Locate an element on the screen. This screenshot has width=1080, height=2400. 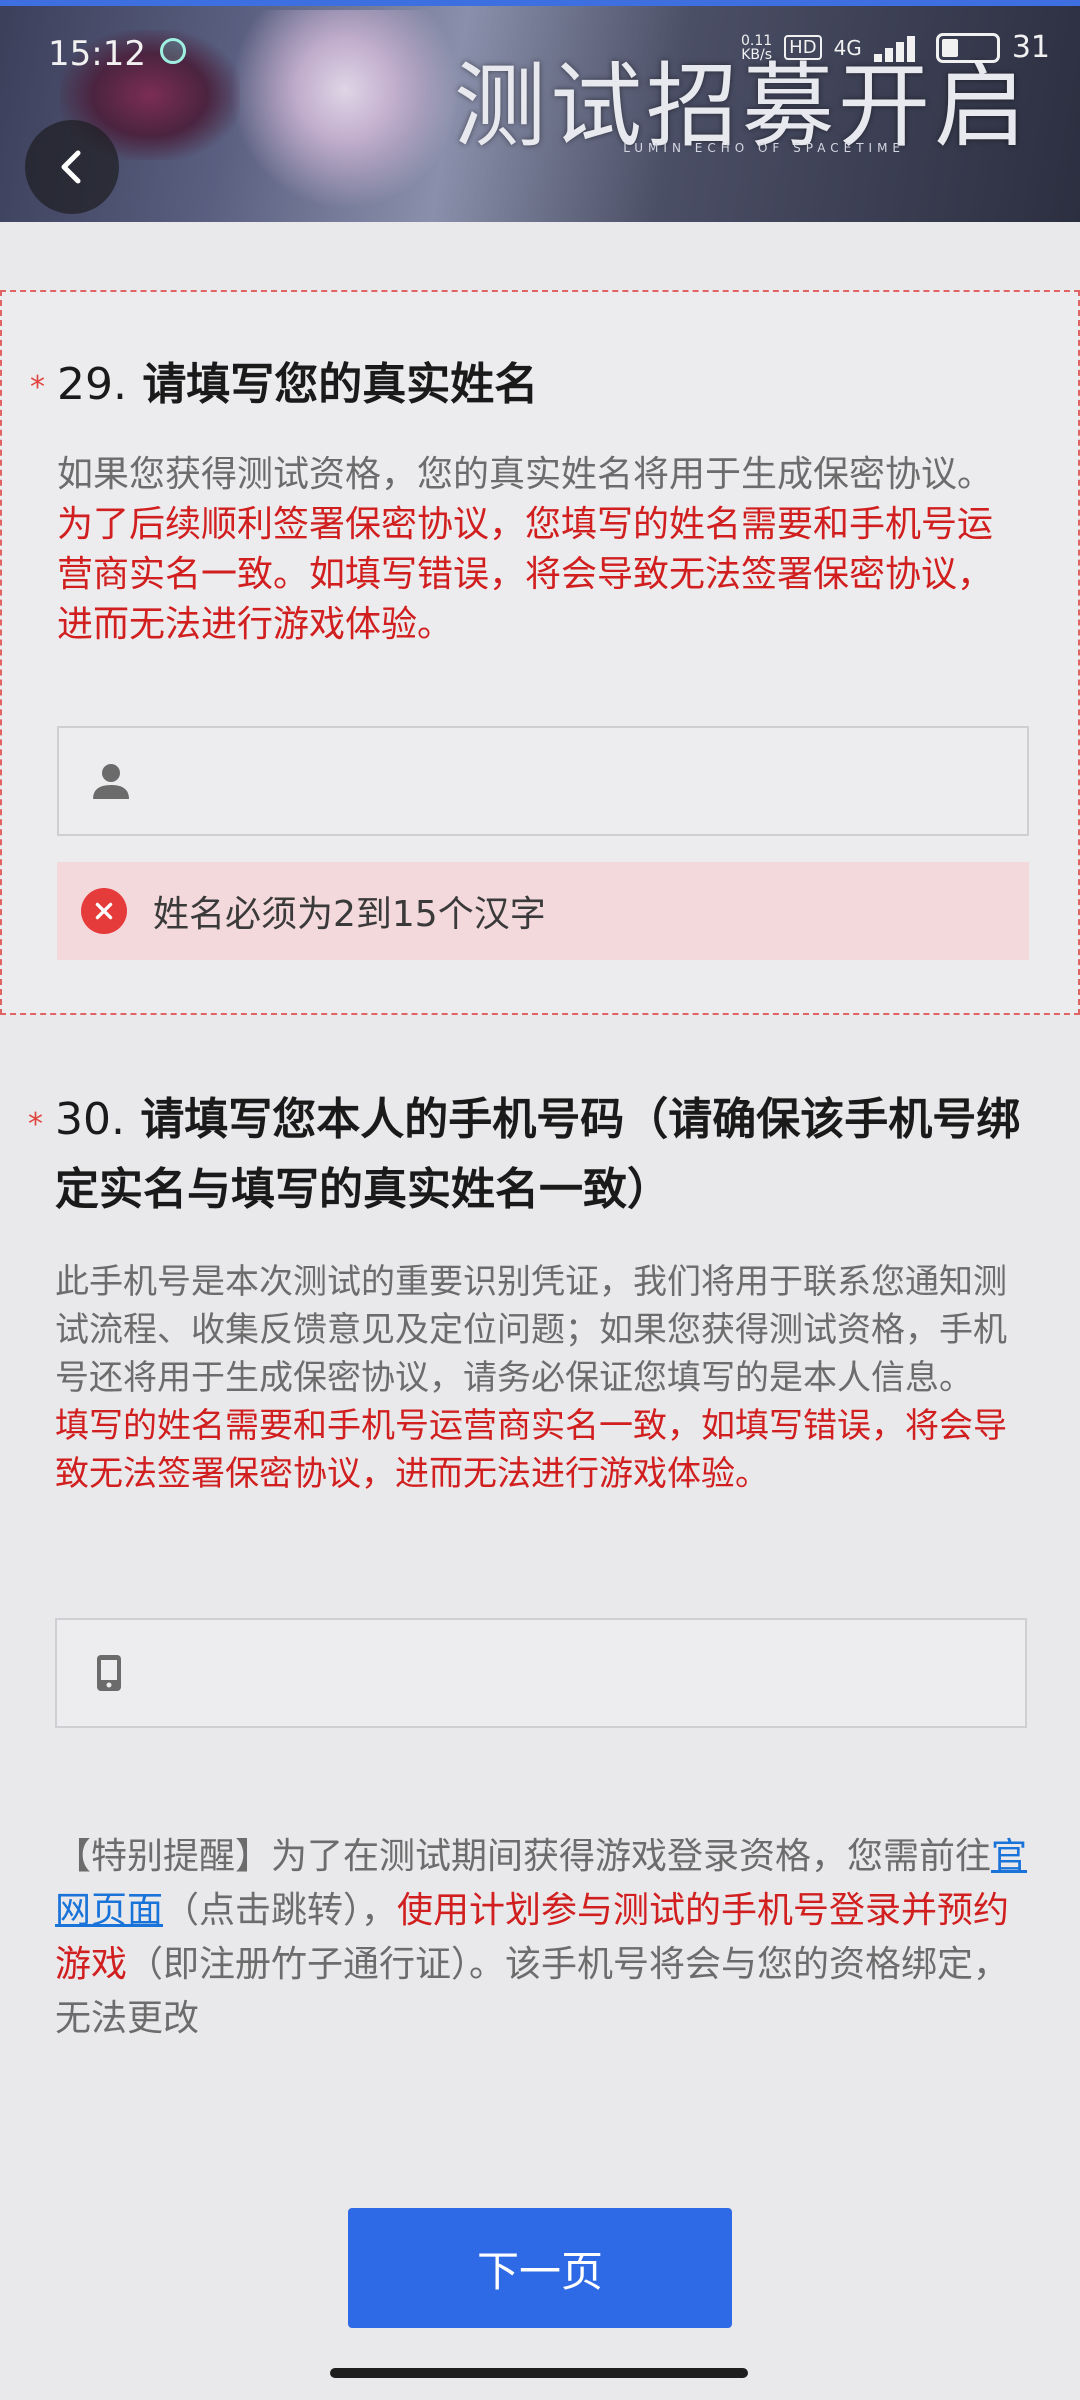
back-arrow-icon is located at coordinates (71, 167).